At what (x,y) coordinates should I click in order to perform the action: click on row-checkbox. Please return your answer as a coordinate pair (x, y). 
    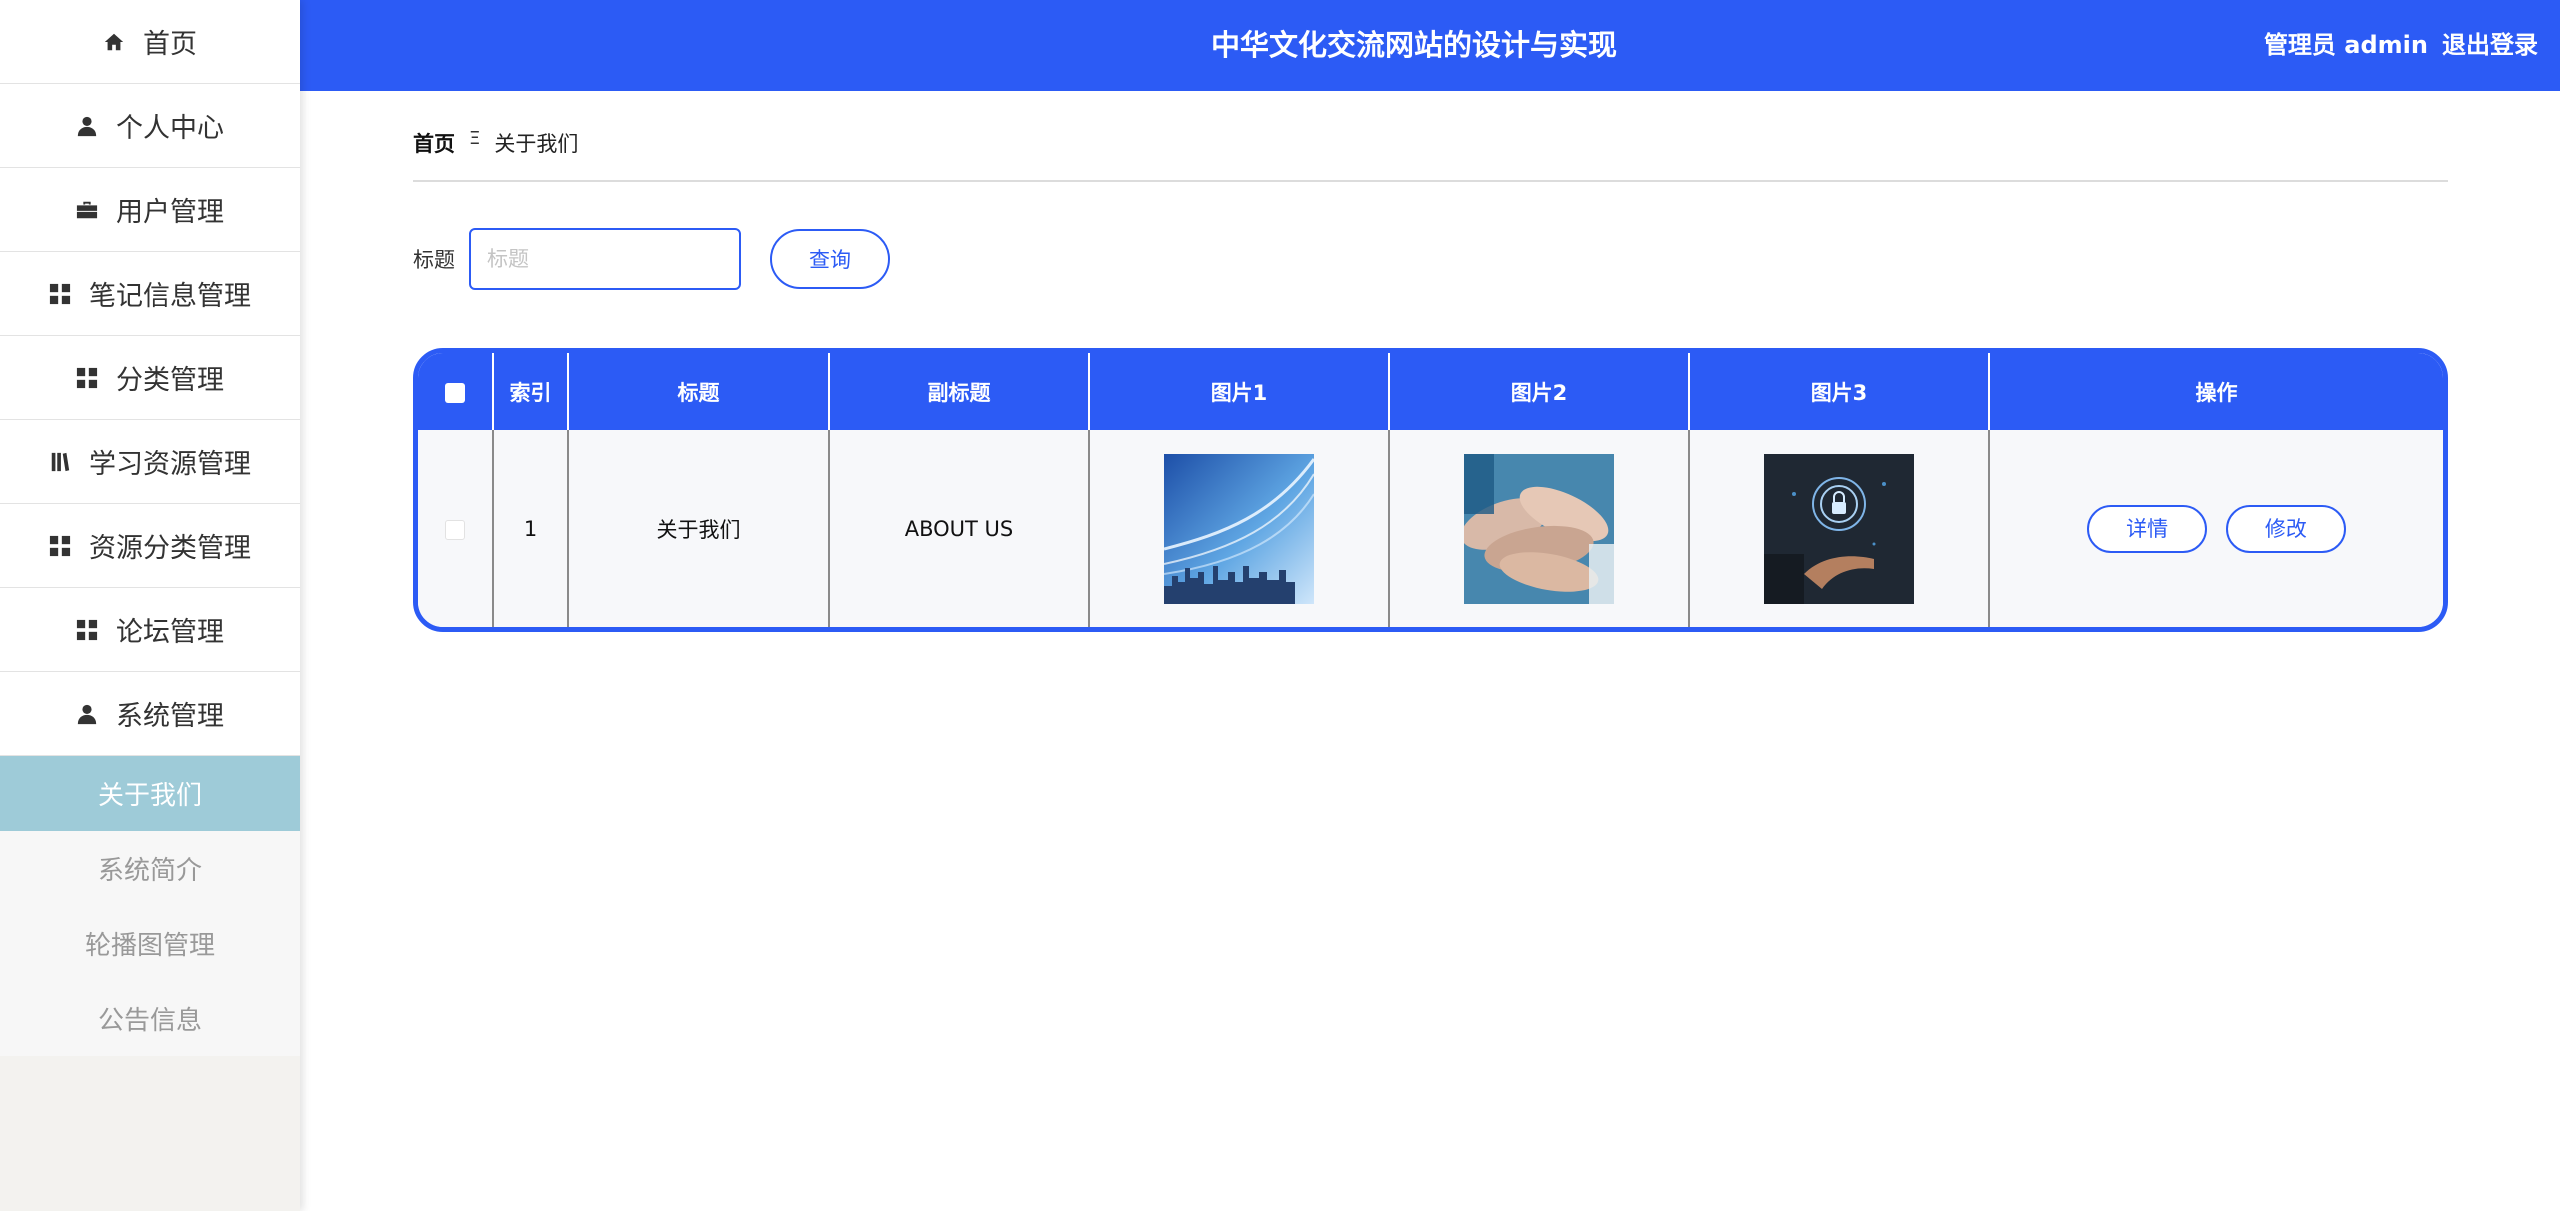
    Looking at the image, I should click on (455, 529).